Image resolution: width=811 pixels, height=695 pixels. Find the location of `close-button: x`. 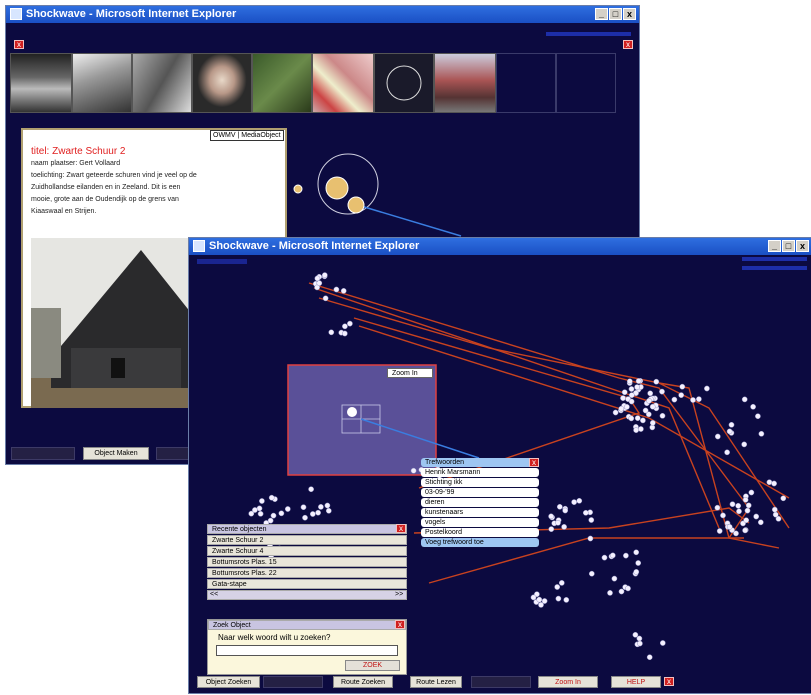

close-button: x is located at coordinates (629, 14).